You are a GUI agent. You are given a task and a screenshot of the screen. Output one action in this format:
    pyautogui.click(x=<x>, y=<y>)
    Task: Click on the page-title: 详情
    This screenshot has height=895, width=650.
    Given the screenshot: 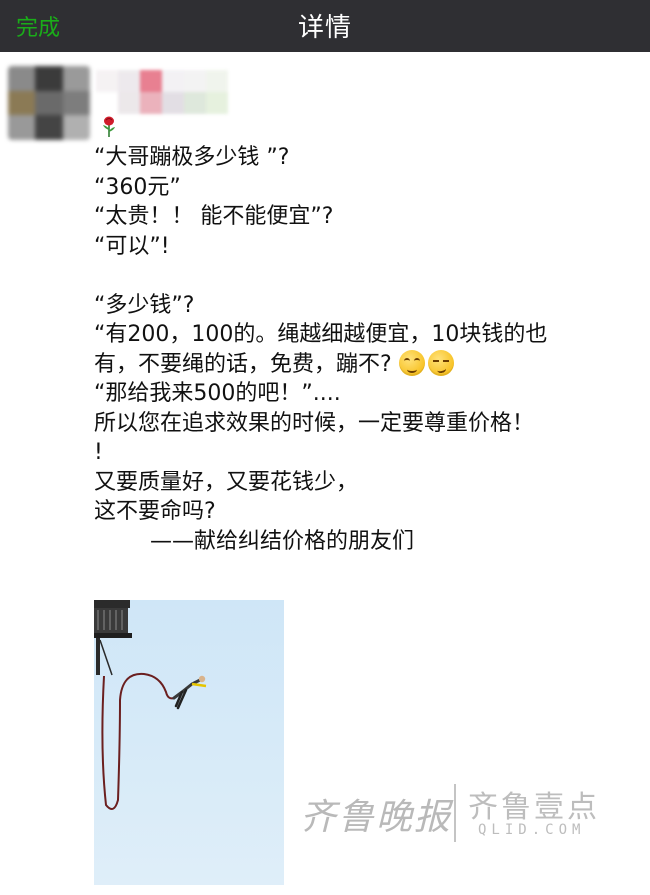 What is the action you would take?
    pyautogui.click(x=324, y=28)
    